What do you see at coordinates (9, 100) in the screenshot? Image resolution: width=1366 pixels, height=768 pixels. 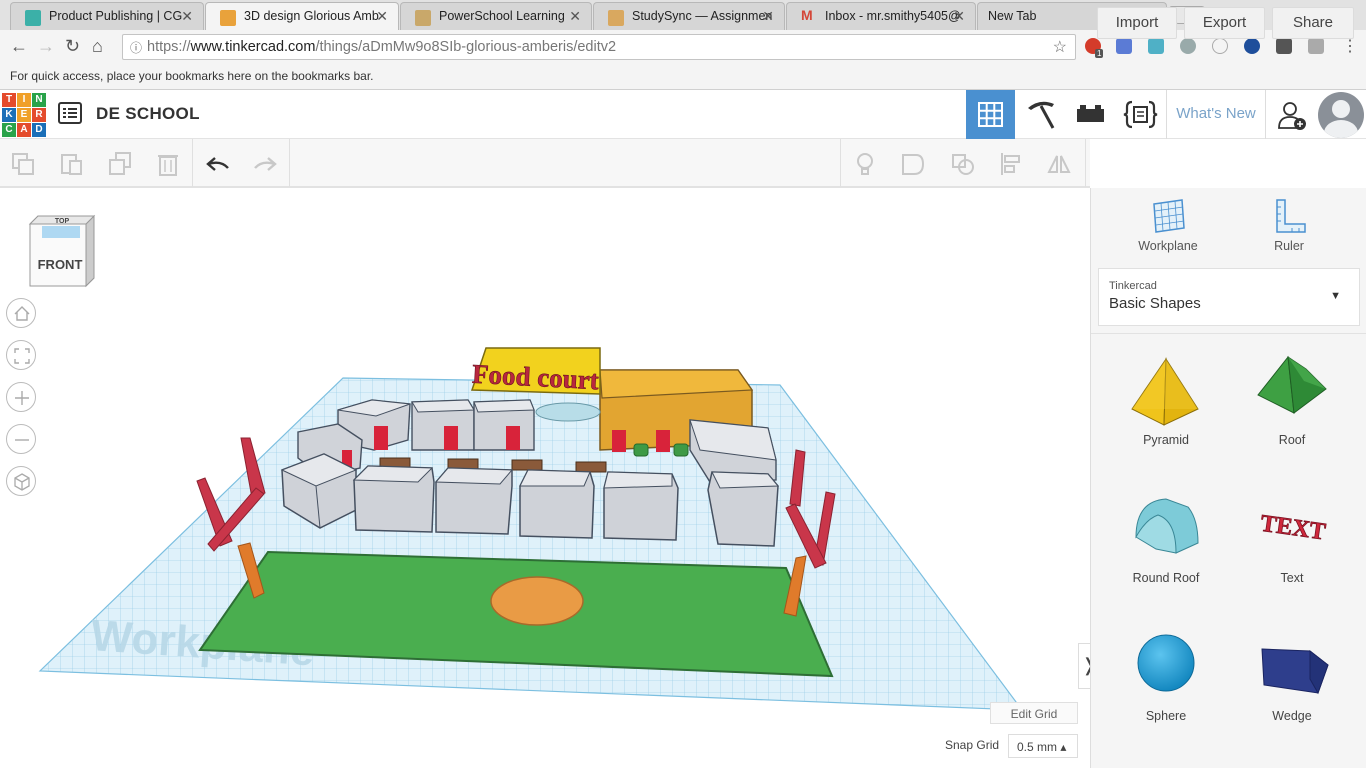 I see `logo-letter: T` at bounding box center [9, 100].